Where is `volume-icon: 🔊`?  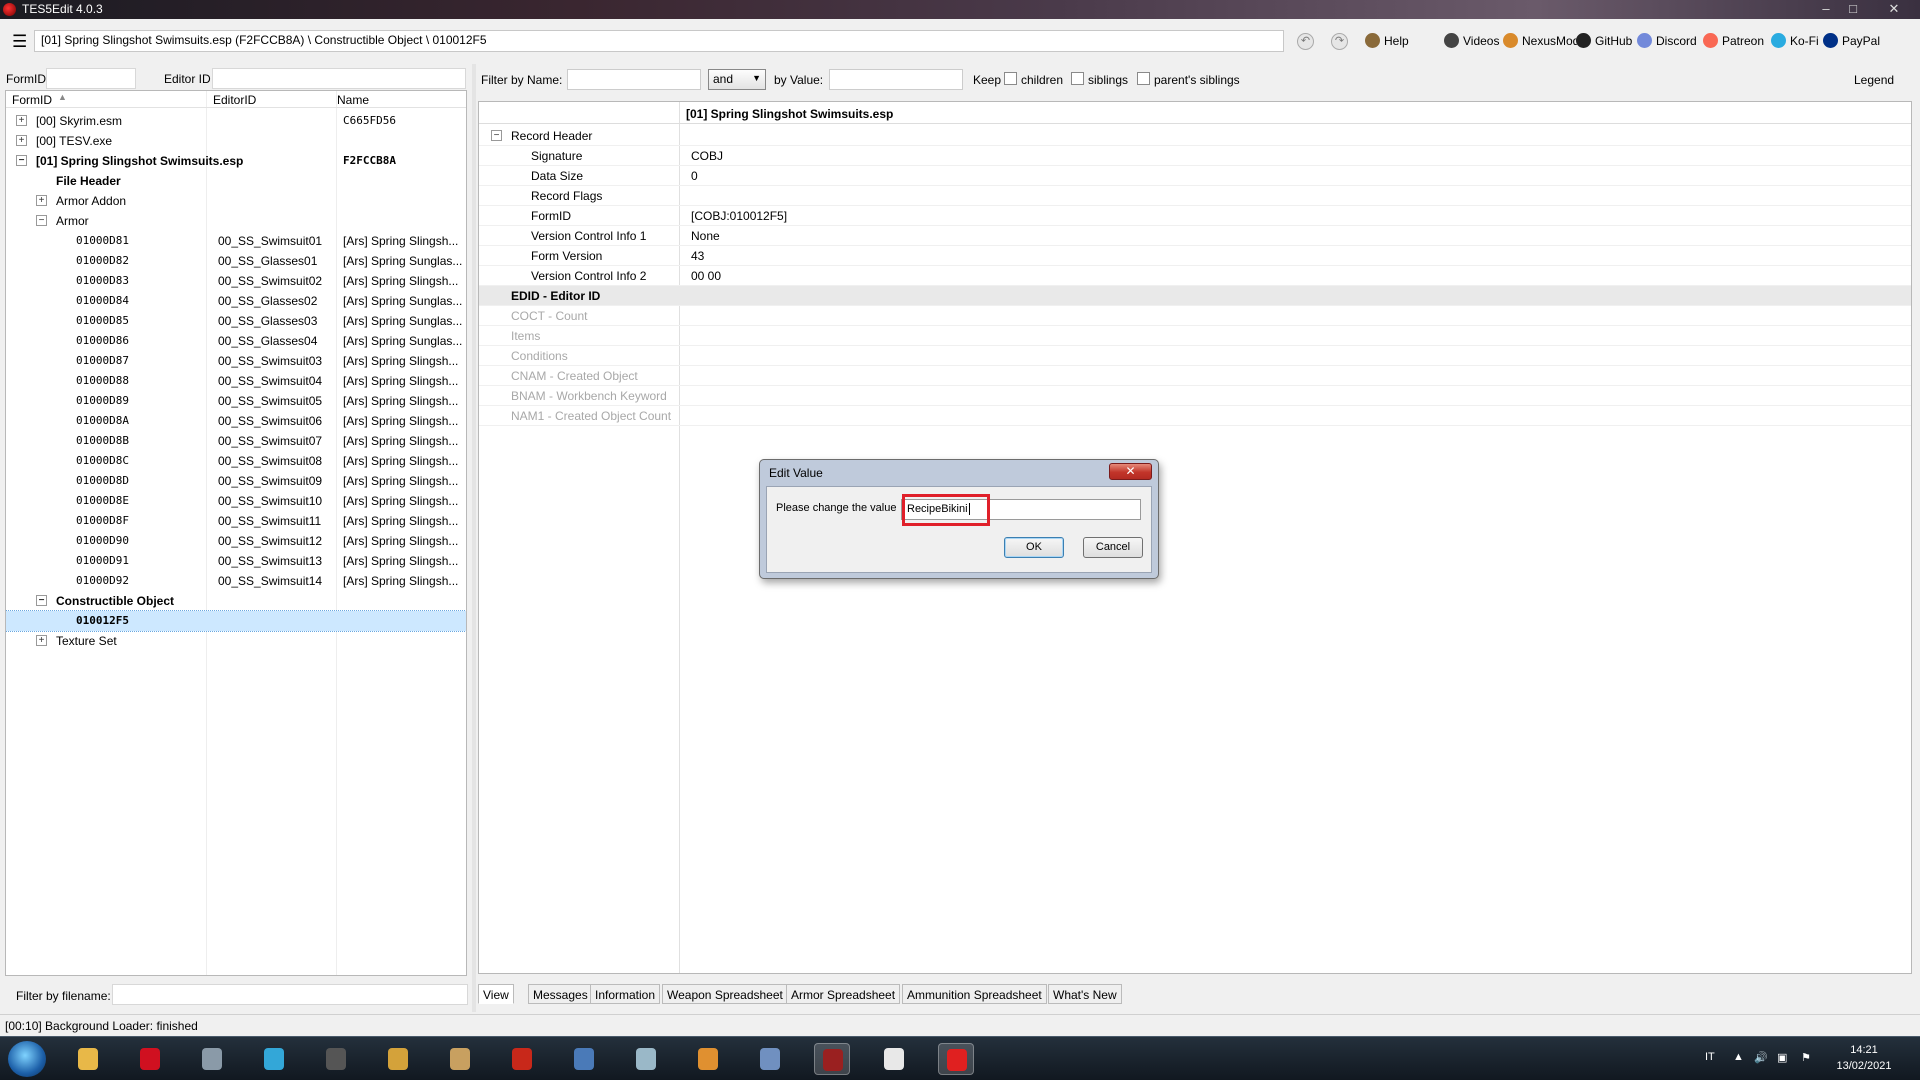
volume-icon: 🔊 is located at coordinates (1761, 1057).